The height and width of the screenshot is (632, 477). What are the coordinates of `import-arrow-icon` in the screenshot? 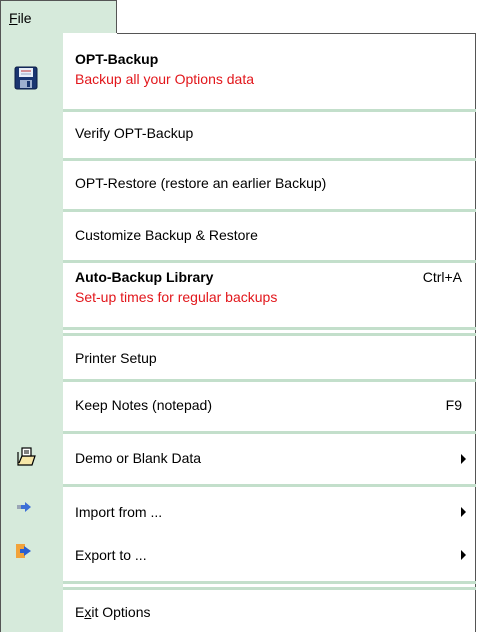 It's located at (24, 507).